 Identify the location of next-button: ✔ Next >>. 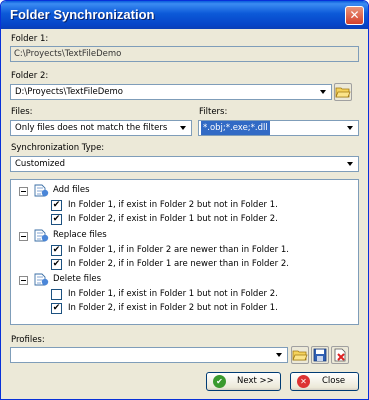
(243, 381).